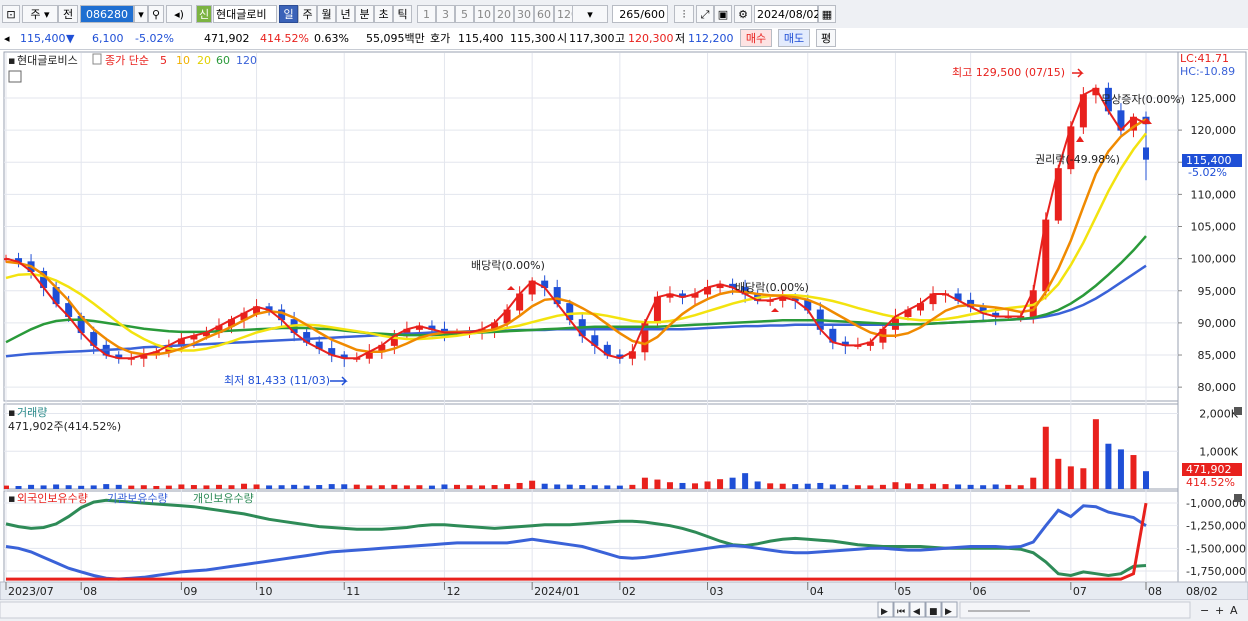 Image resolution: width=1248 pixels, height=621 pixels. Describe the element at coordinates (1238, 498) in the screenshot. I see `close-holdings-panel-icon` at that location.